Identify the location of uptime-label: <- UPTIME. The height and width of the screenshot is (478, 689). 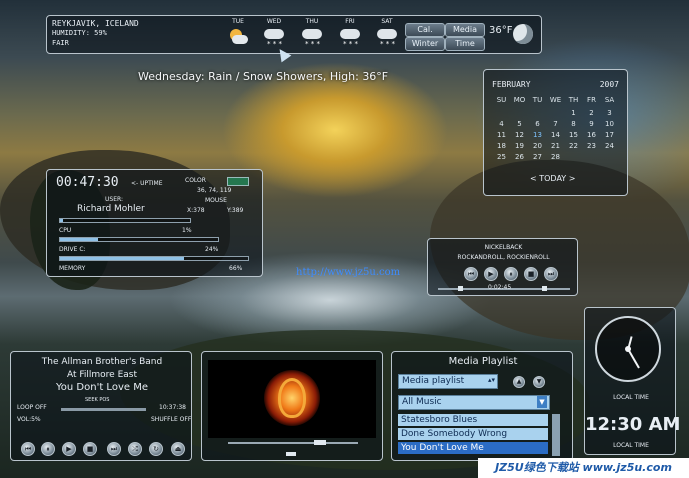
(147, 183).